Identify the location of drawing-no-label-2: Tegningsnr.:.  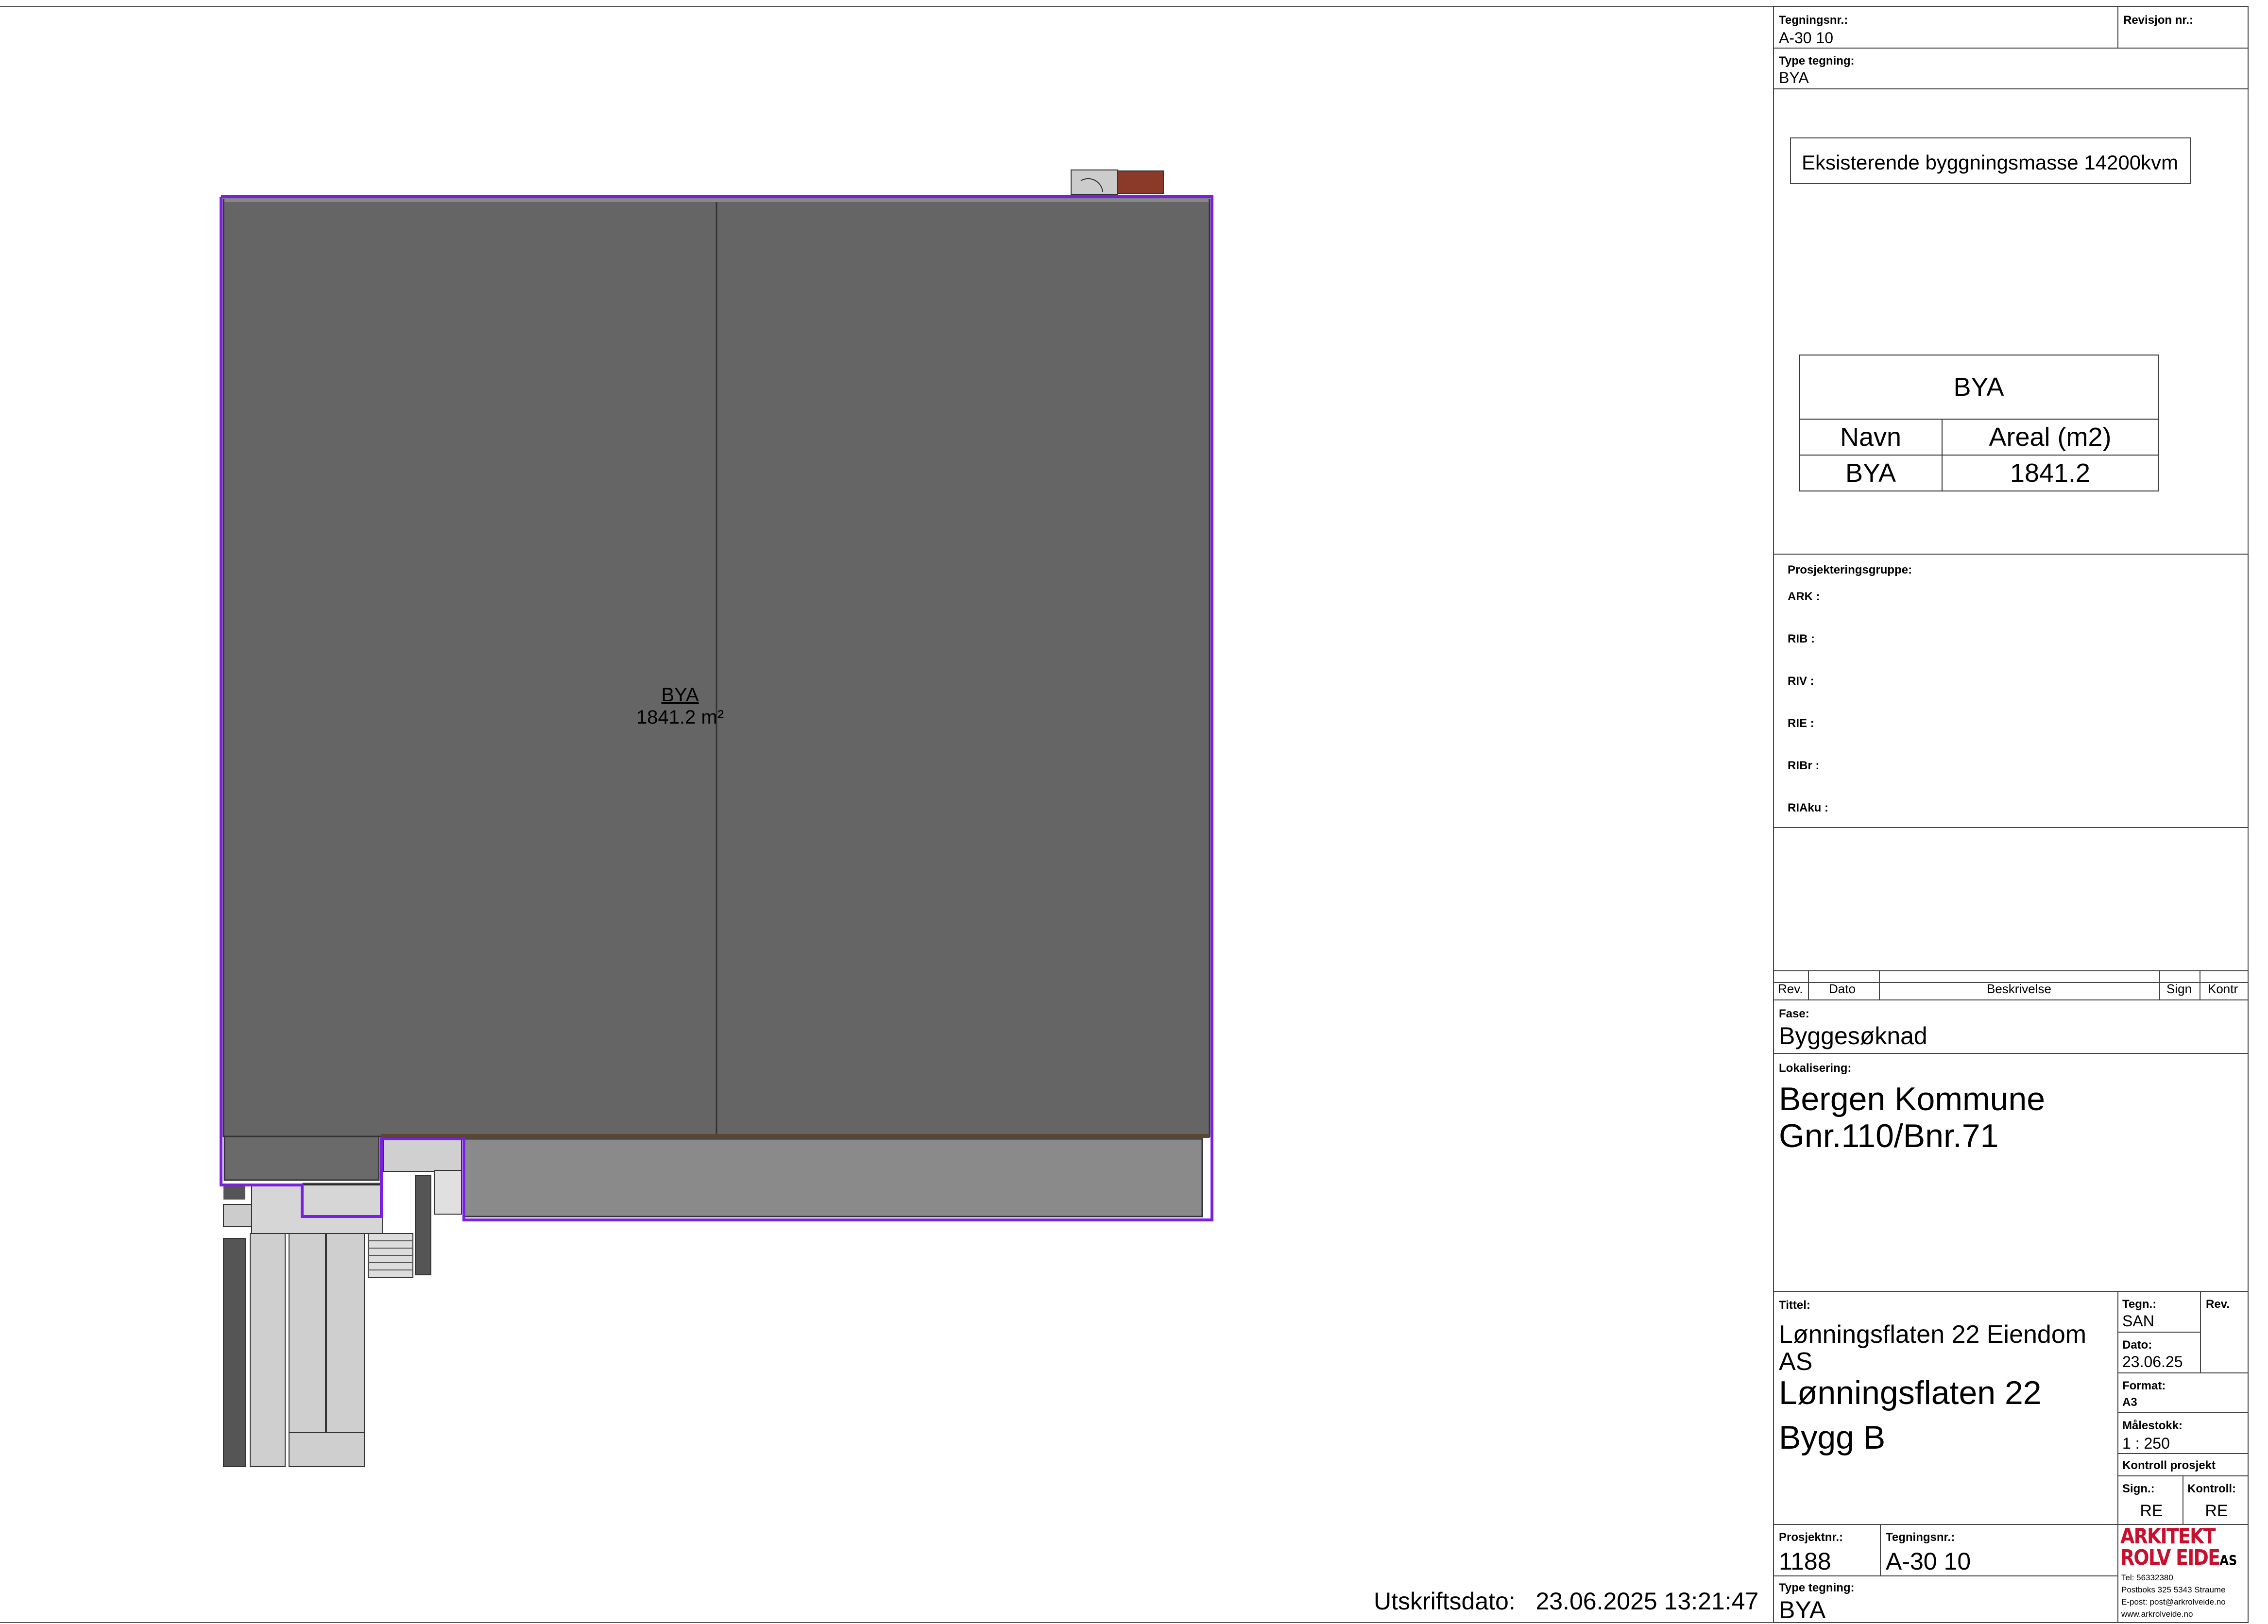
(1920, 1537).